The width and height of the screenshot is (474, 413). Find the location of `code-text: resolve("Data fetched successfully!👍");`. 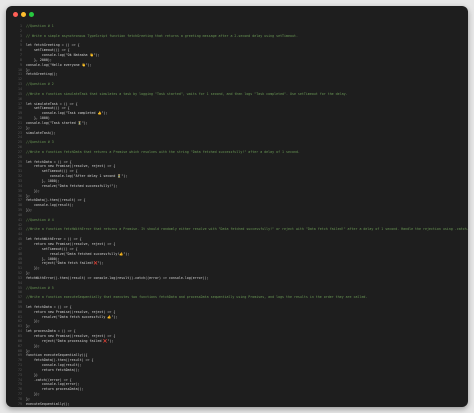

code-text: resolve("Data fetched successfully!👍"); is located at coordinates (78, 253).